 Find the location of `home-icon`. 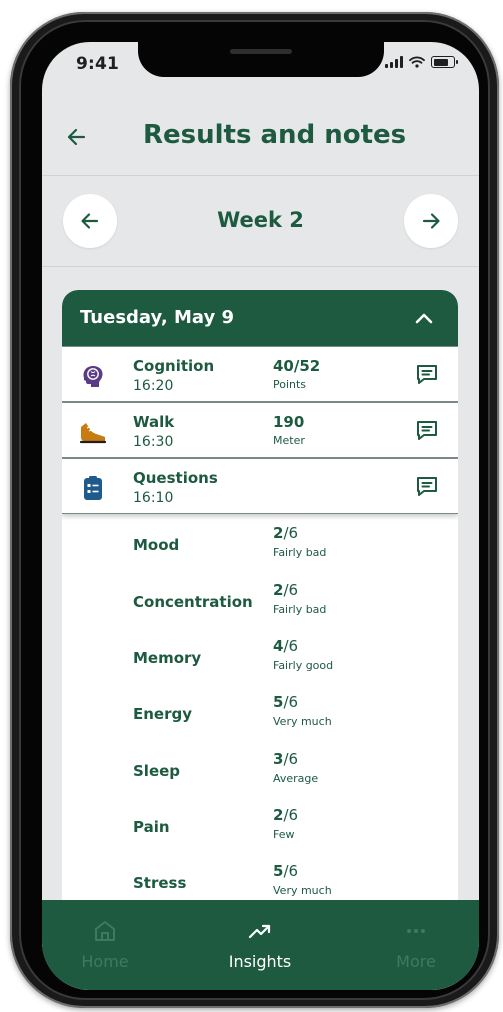

home-icon is located at coordinates (105, 931).